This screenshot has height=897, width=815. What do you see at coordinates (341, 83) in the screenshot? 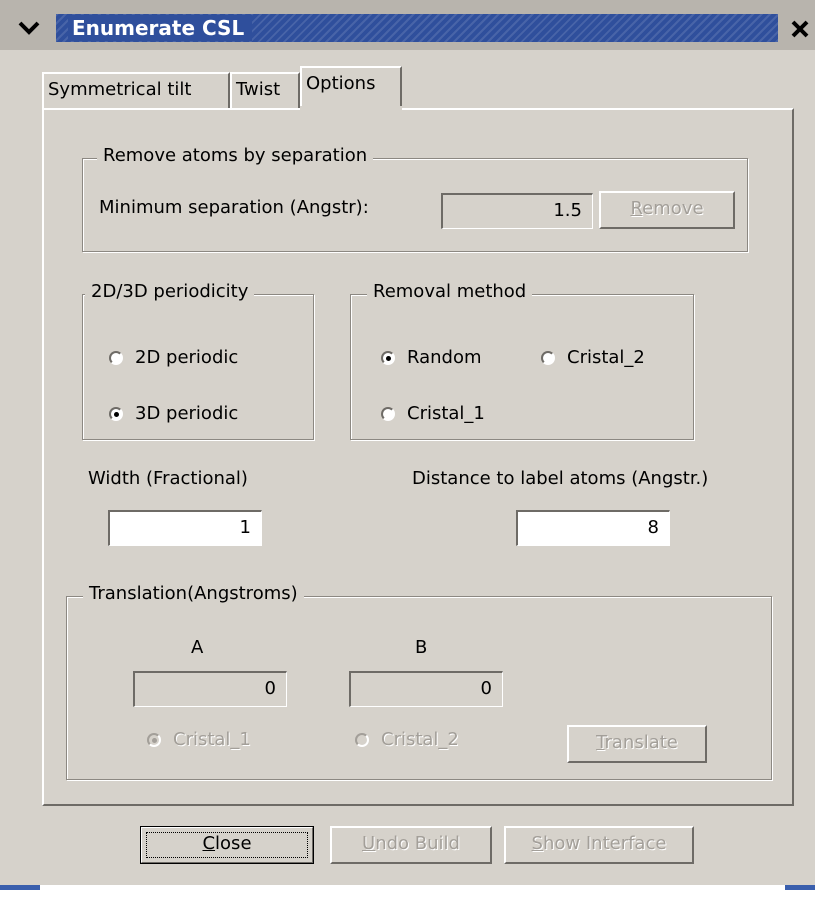
I see `tab-label: Options` at bounding box center [341, 83].